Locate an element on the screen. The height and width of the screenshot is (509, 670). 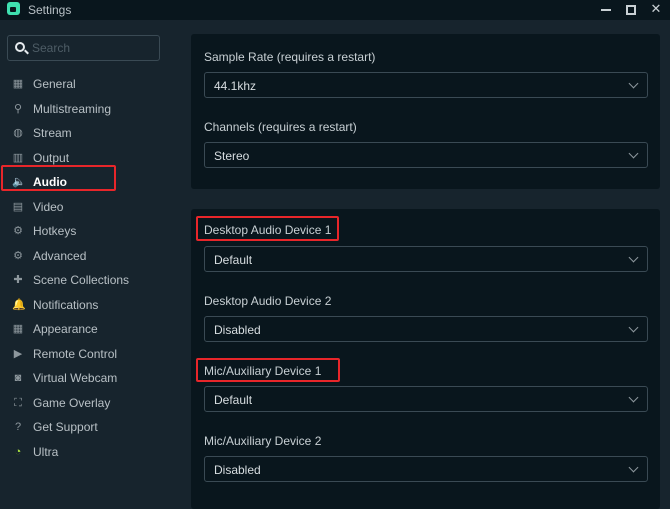
mic-aux-2-select: Disabled is located at coordinates (426, 469).